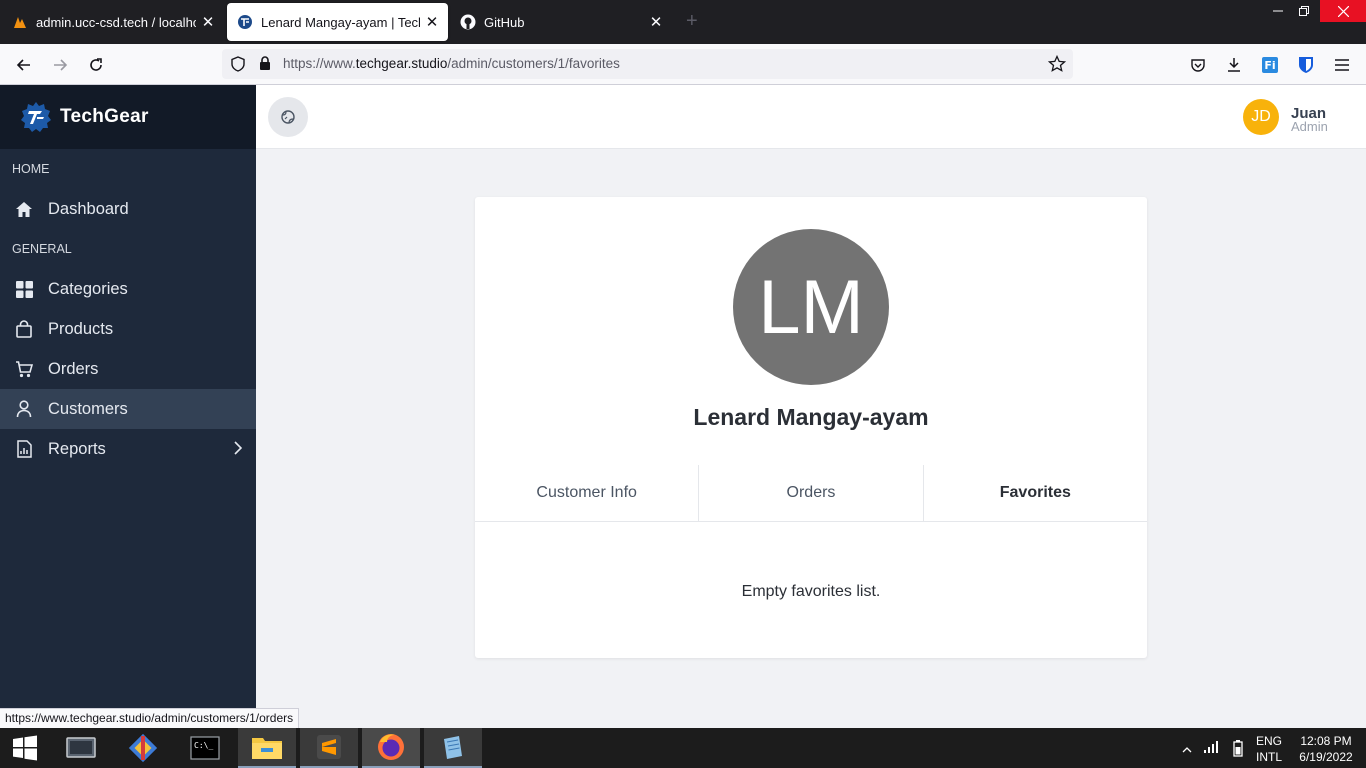  What do you see at coordinates (1326, 741) in the screenshot?
I see `clock-time: 12:08 PM` at bounding box center [1326, 741].